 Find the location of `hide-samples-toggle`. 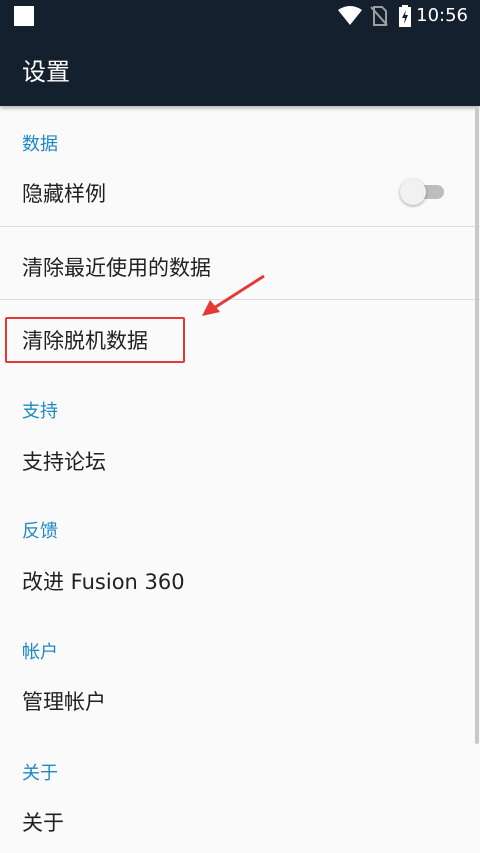

hide-samples-toggle is located at coordinates (423, 192).